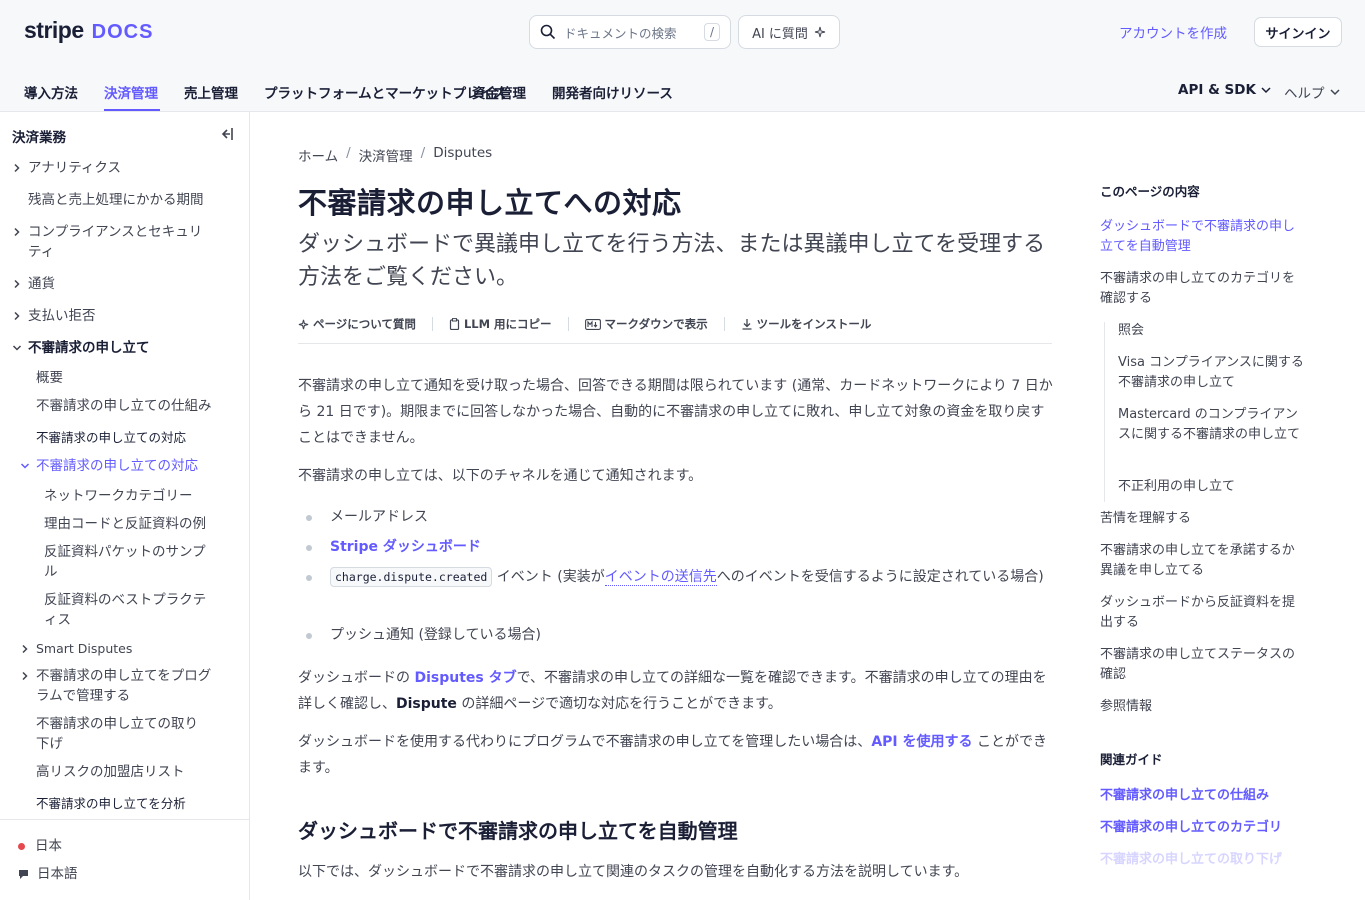 This screenshot has width=1365, height=900. What do you see at coordinates (465, 678) in the screenshot?
I see `disputes-tab-link: Disputes タブ` at bounding box center [465, 678].